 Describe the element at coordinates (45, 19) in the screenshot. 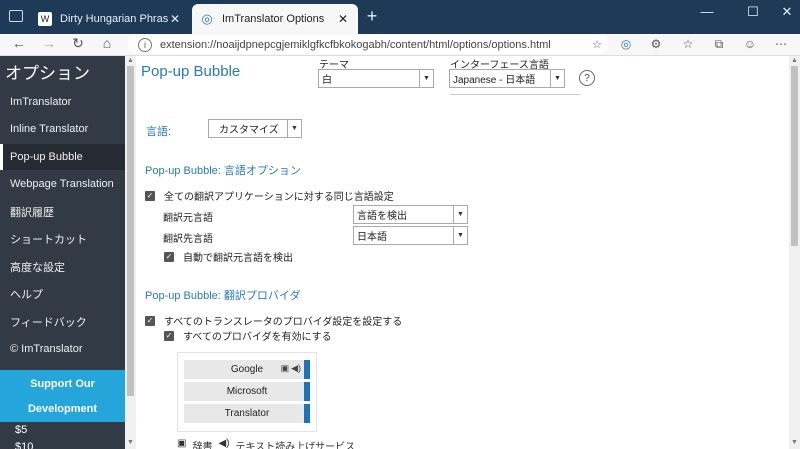

I see `wikipedia-icon: W` at that location.